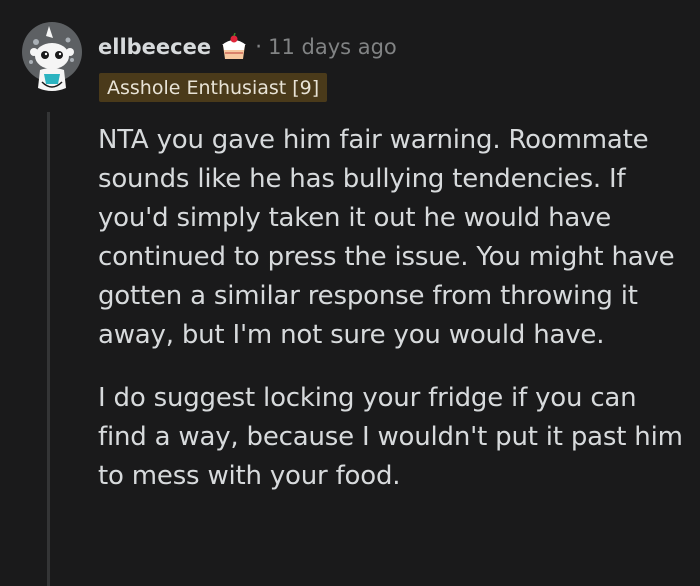 The image size is (700, 586). I want to click on comment-meta: ellbeecee · 11 days ago, so click(247, 47).